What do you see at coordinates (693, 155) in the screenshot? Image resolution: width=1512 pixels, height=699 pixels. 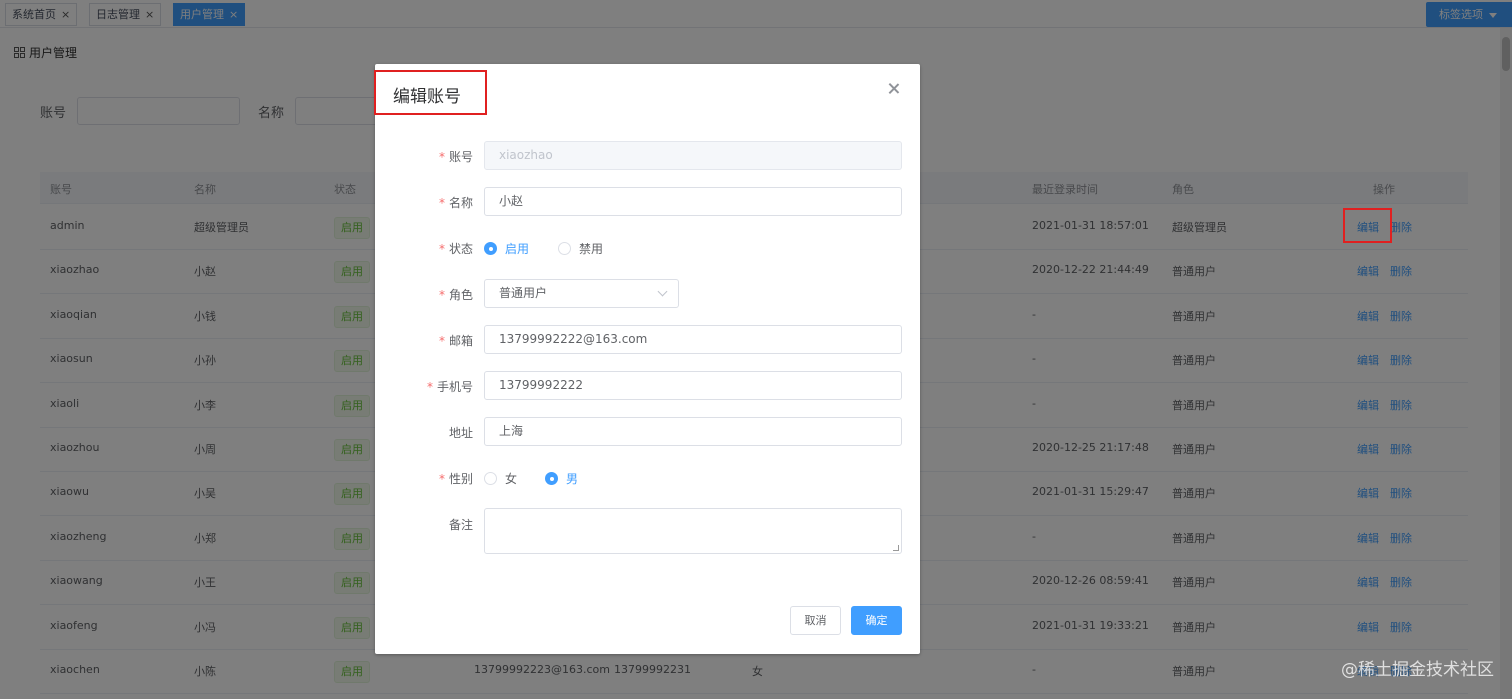 I see `account-input: xiaozhao` at bounding box center [693, 155].